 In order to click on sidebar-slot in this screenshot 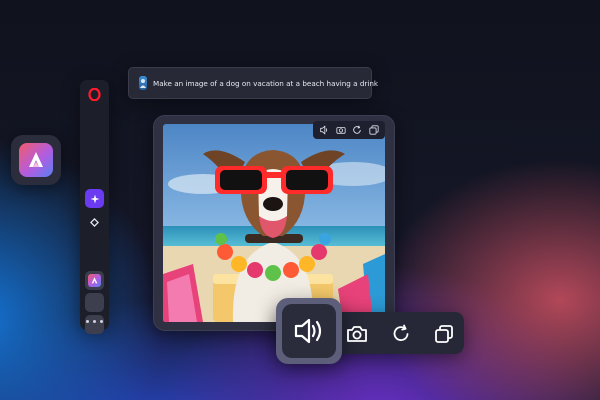, I will do `click(94, 302)`.